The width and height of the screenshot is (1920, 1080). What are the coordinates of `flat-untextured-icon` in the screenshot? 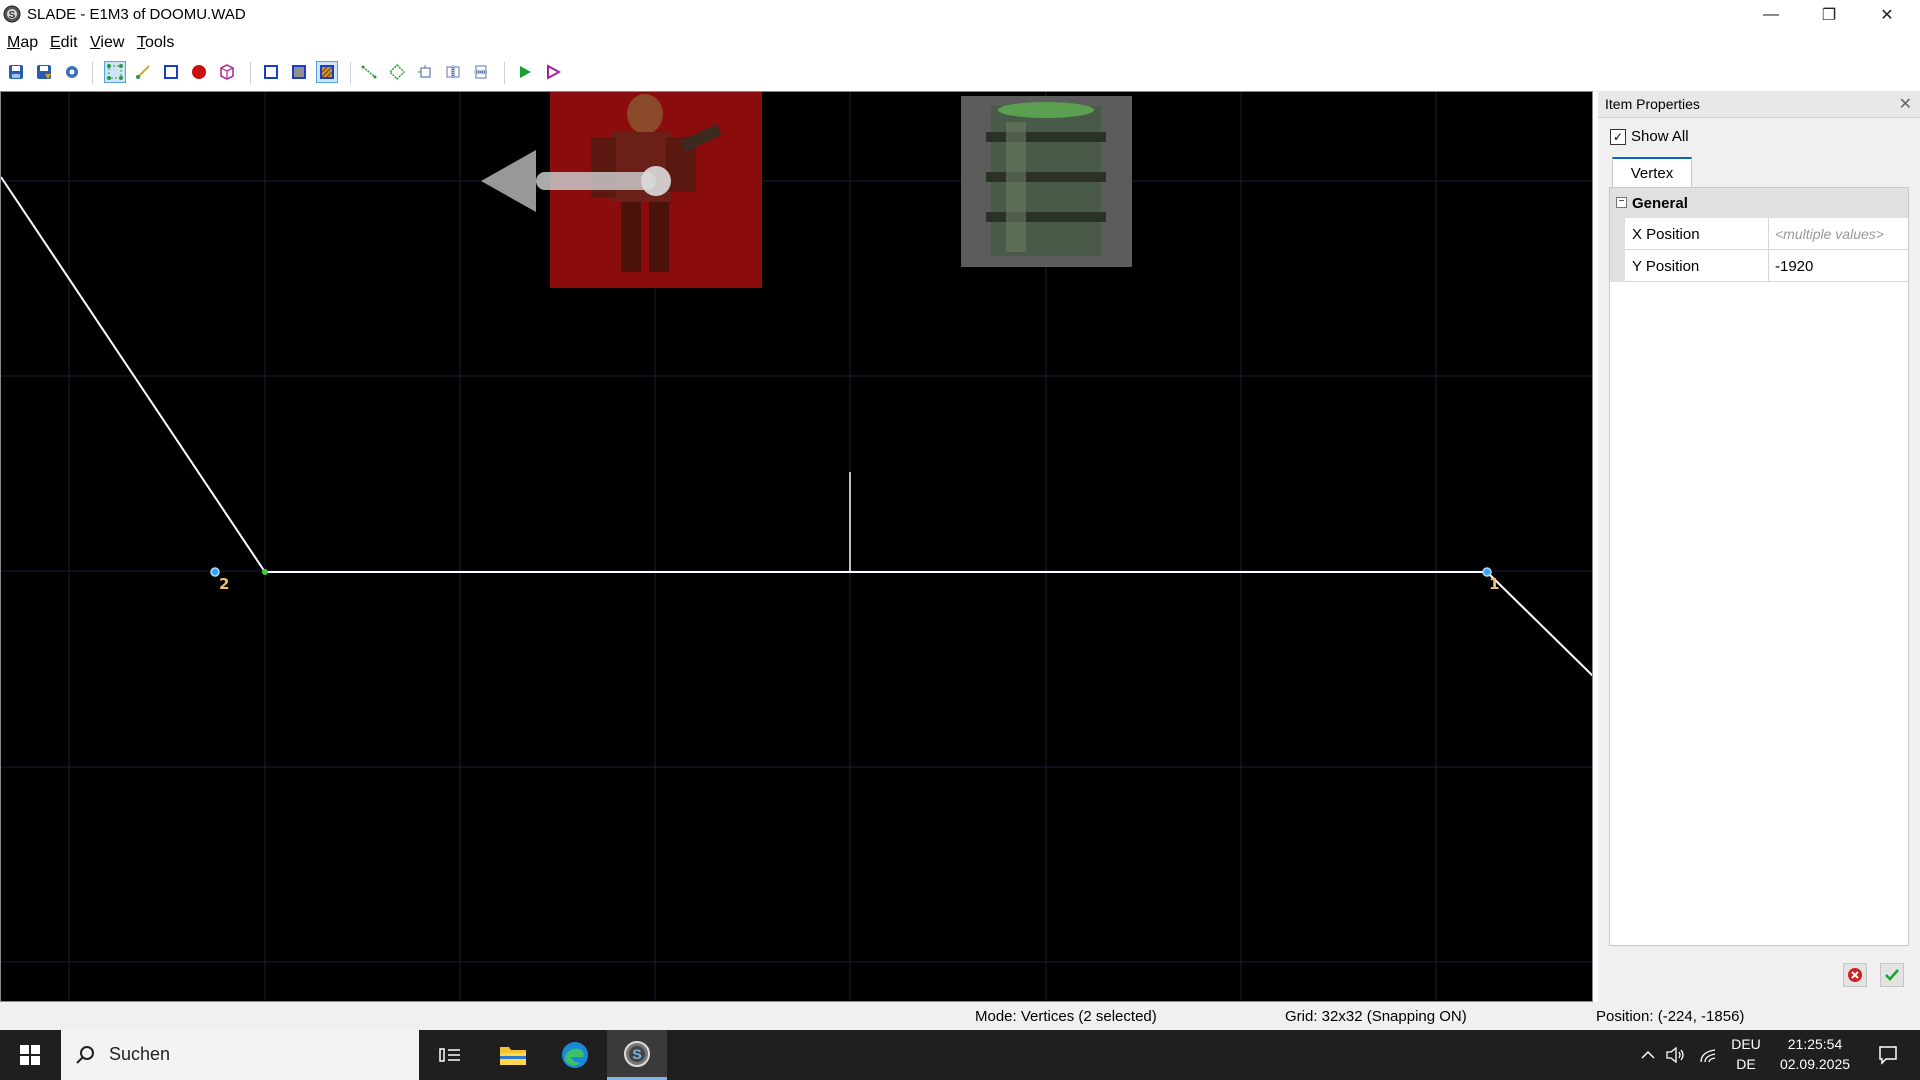 It's located at (299, 72).